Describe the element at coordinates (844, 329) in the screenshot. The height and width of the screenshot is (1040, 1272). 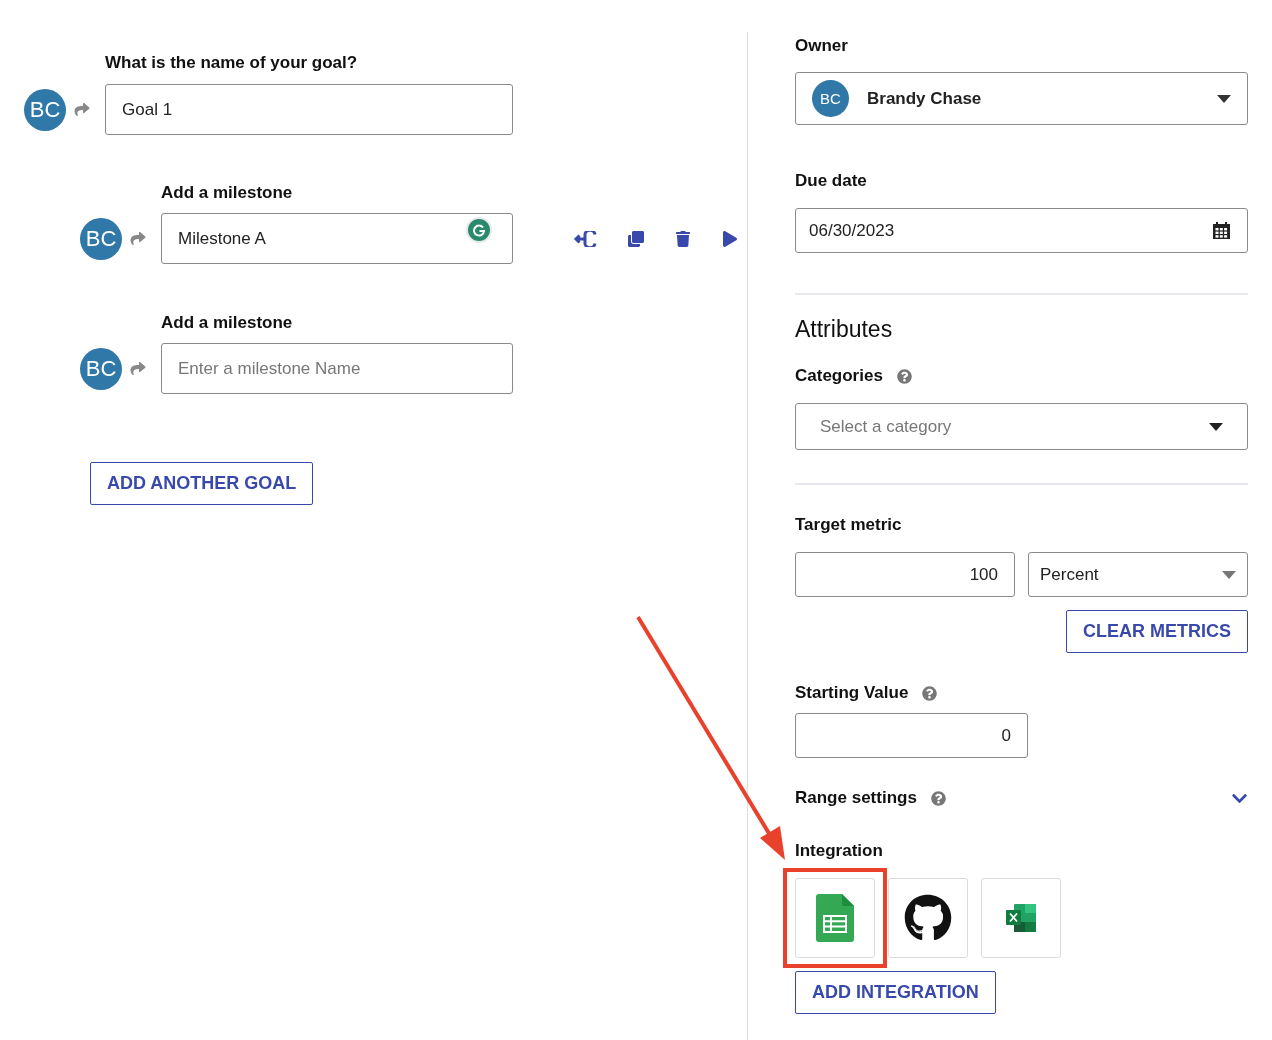
I see `section-heading: Attributes` at that location.